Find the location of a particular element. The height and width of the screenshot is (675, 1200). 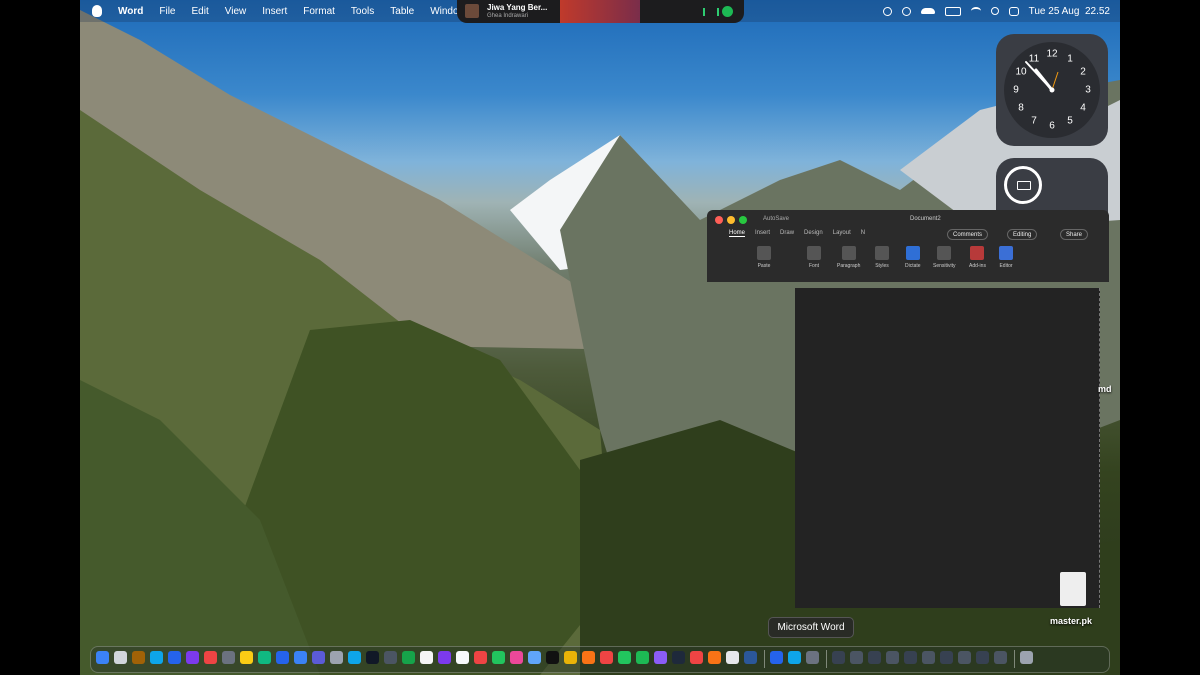

share-button: Share is located at coordinates (1074, 234).